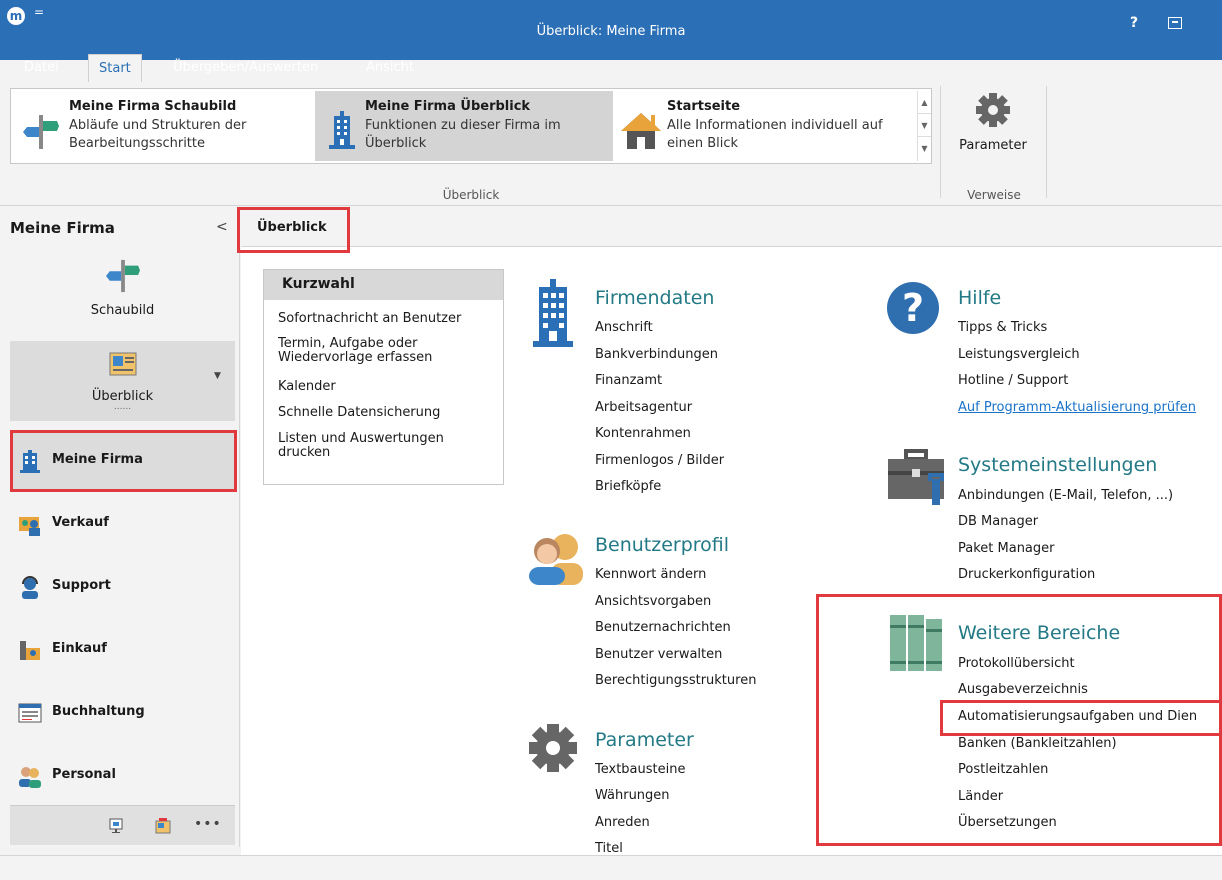 Image resolution: width=1222 pixels, height=880 pixels. Describe the element at coordinates (611, 30) in the screenshot. I see `title-bar: m = Überblick: Meine Firma ?` at that location.